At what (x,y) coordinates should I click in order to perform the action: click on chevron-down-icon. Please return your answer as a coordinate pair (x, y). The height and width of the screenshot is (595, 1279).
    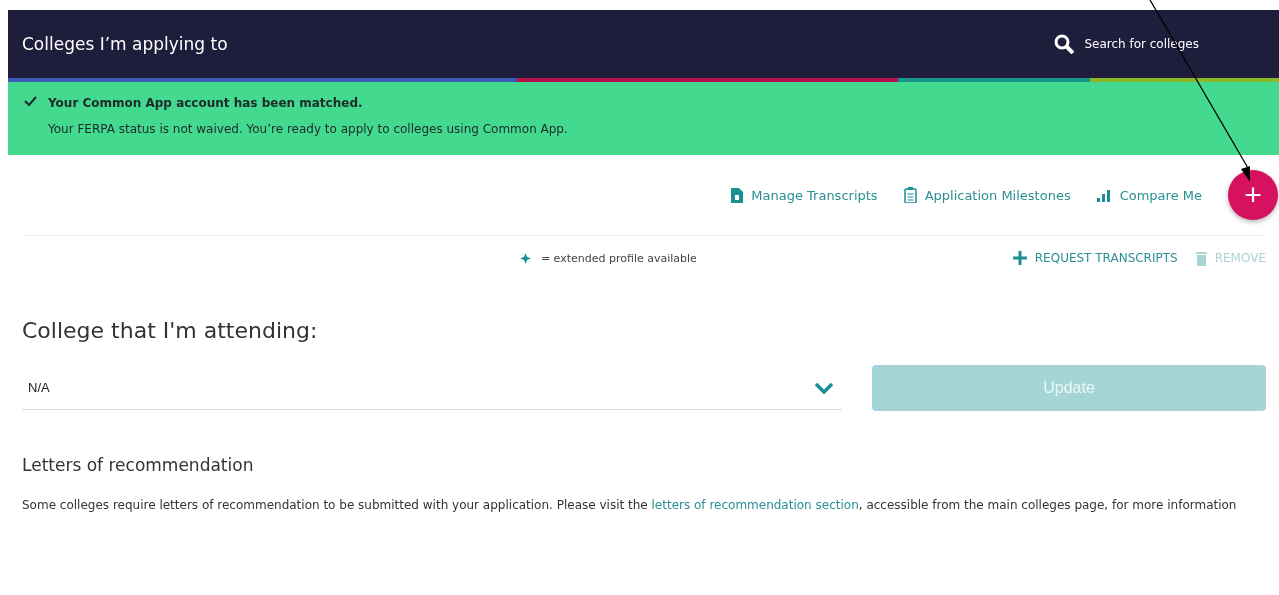
    Looking at the image, I should click on (824, 387).